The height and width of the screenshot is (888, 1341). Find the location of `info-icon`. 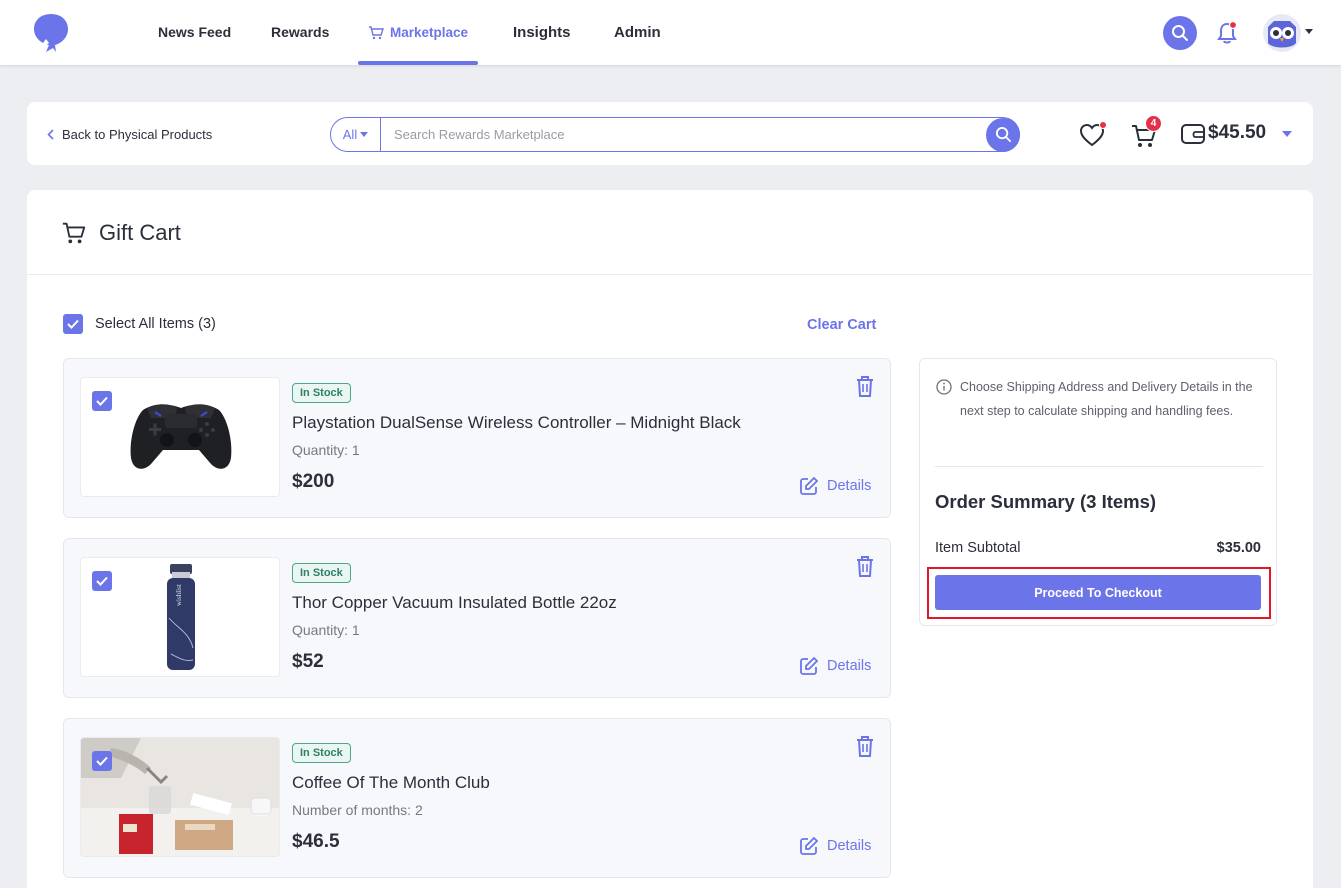

info-icon is located at coordinates (944, 387).